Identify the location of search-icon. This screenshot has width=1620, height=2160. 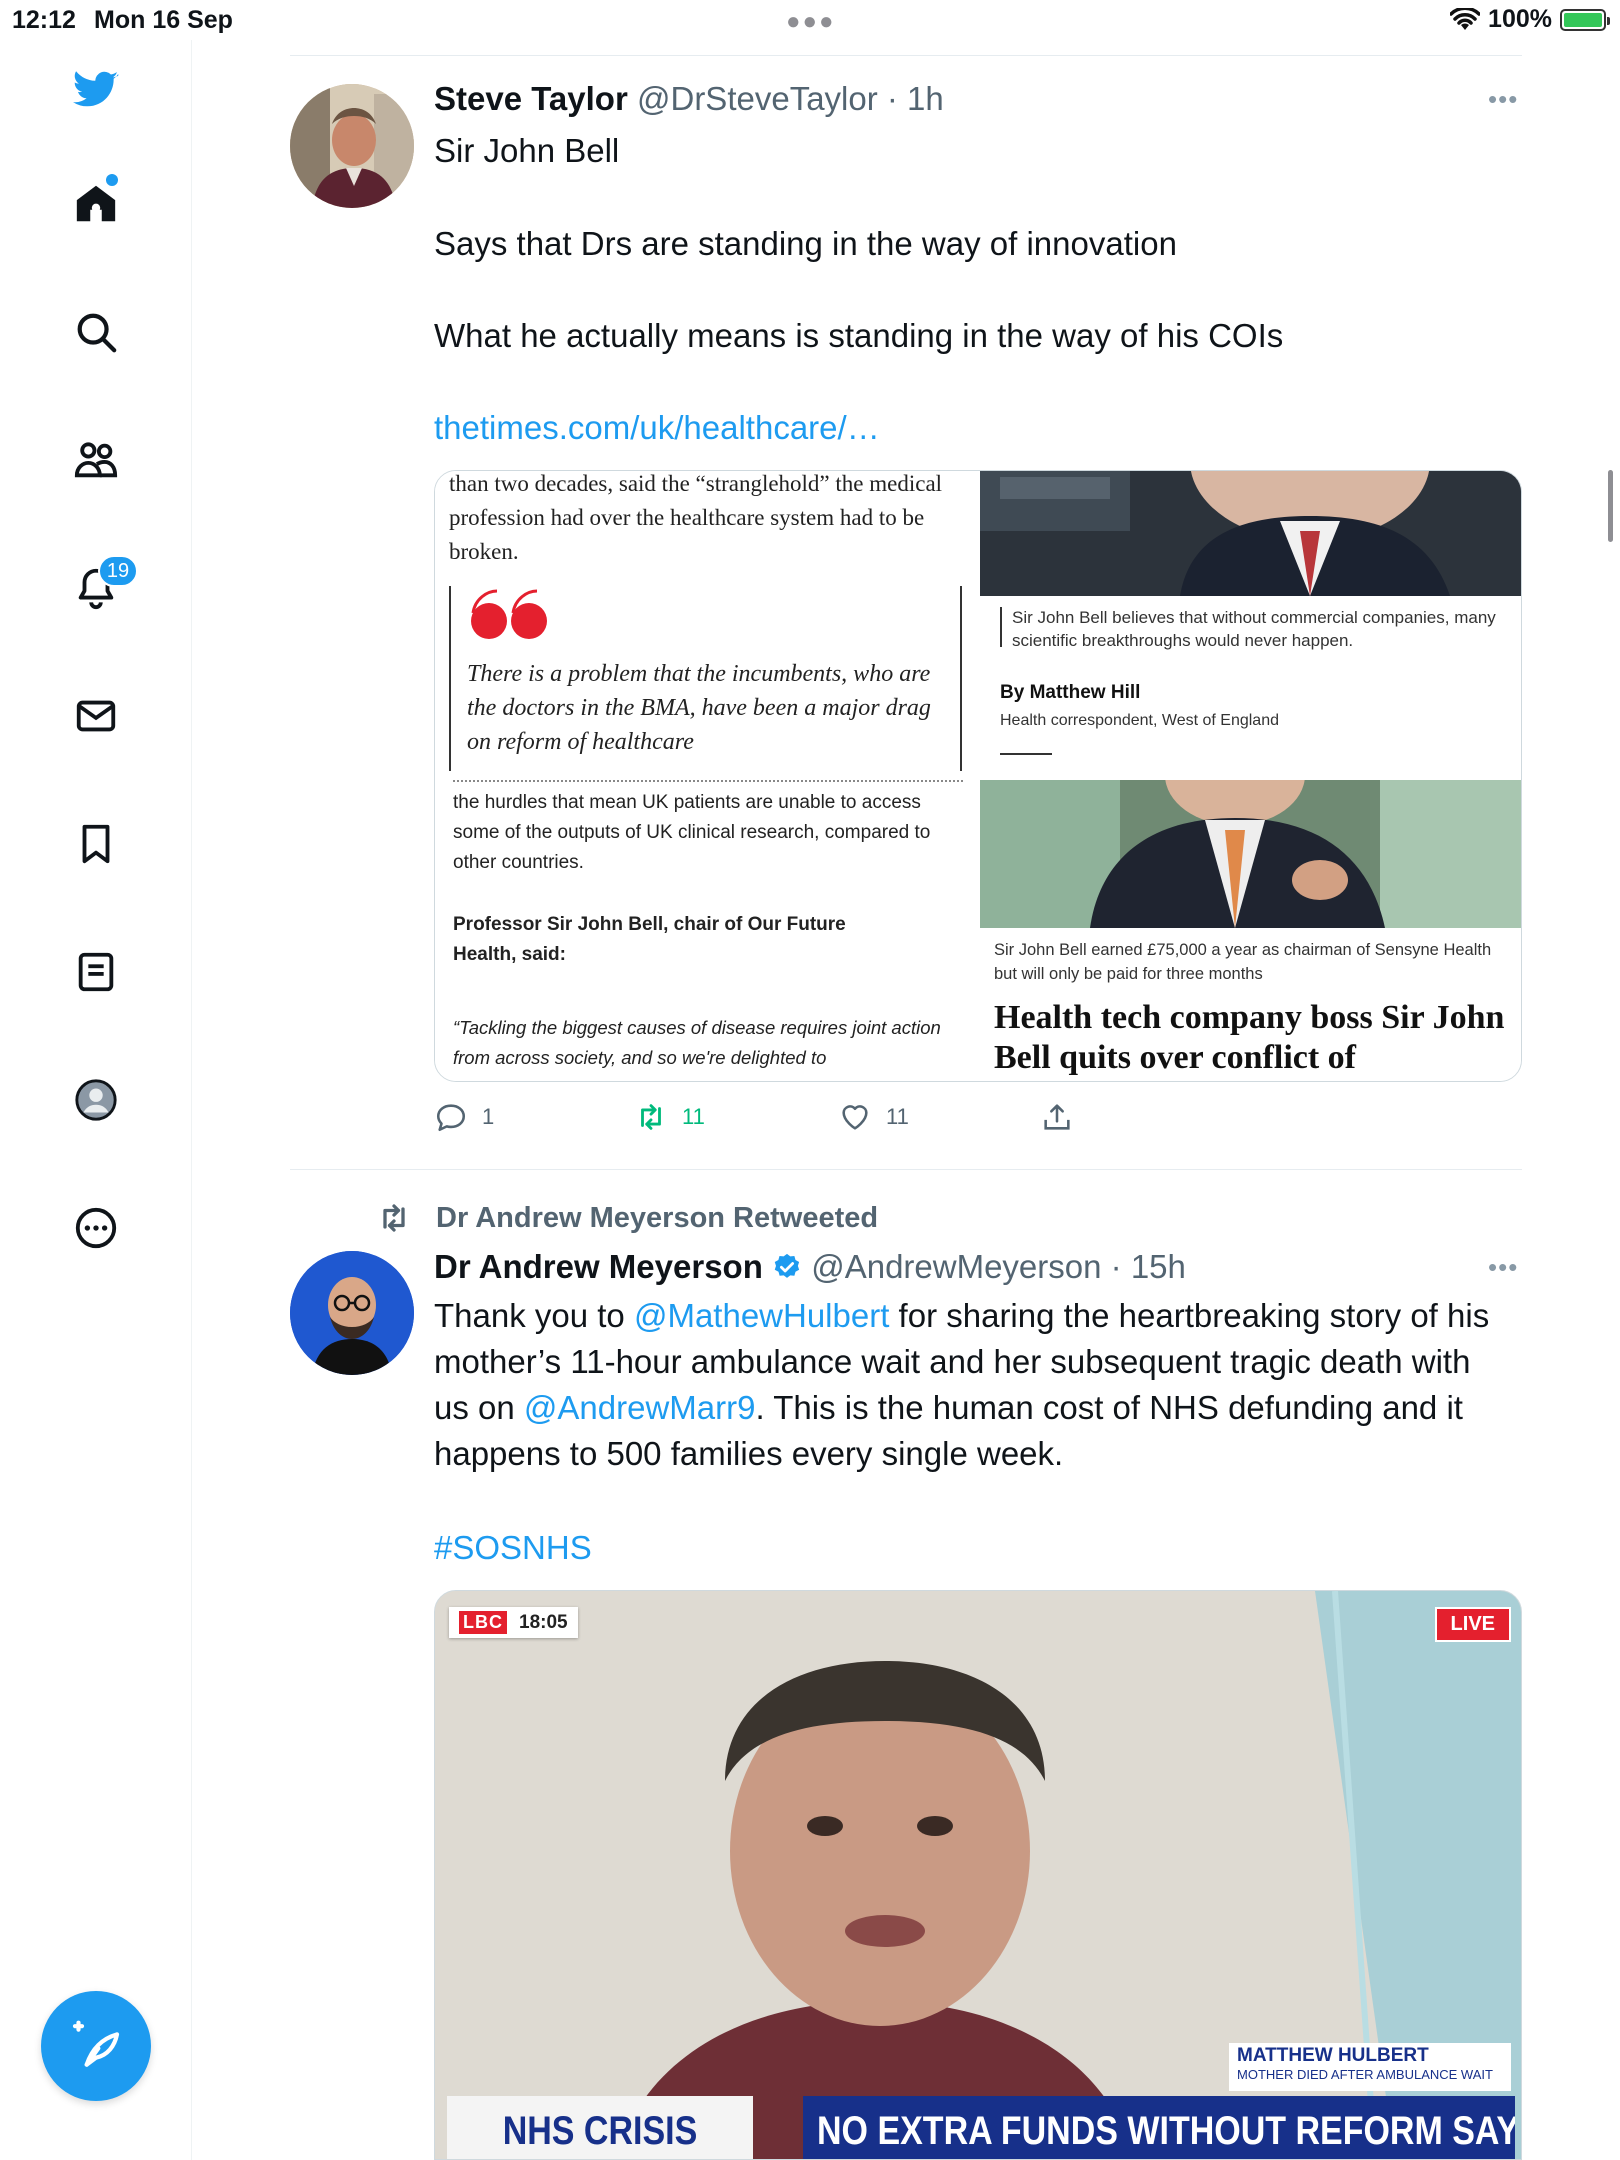
(96, 332).